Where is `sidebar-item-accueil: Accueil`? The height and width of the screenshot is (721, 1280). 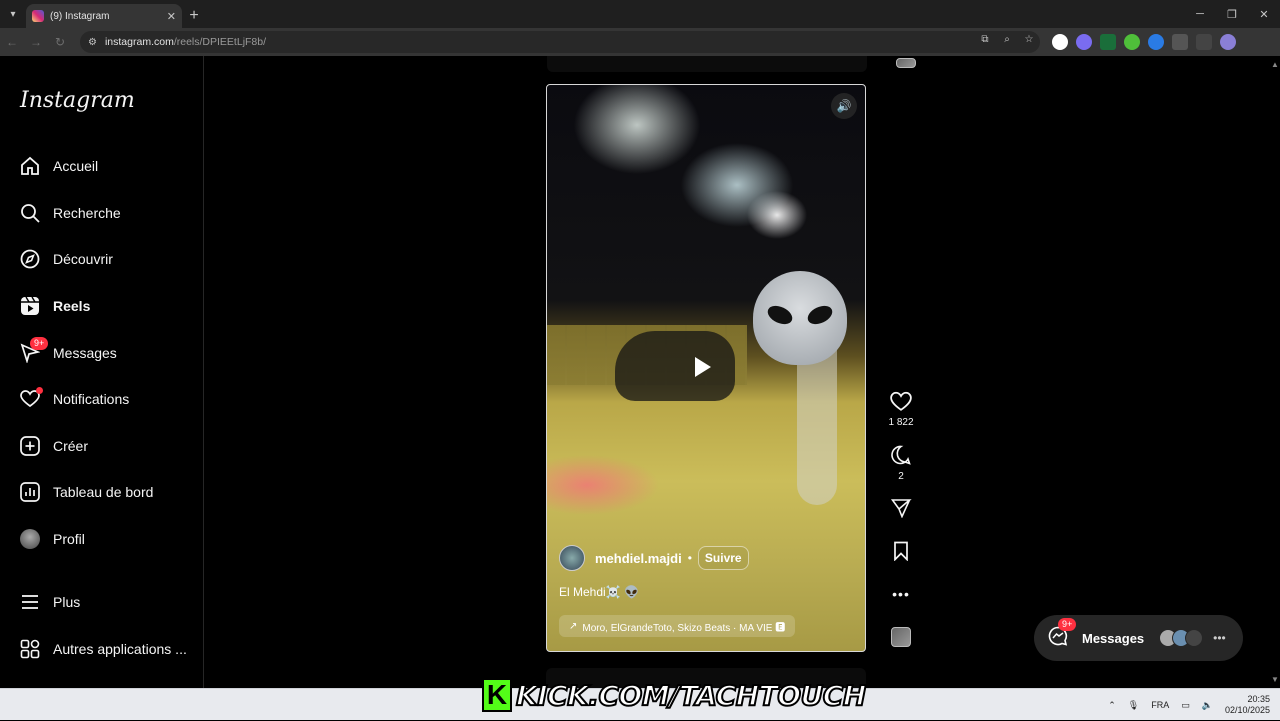 sidebar-item-accueil: Accueil is located at coordinates (59, 166).